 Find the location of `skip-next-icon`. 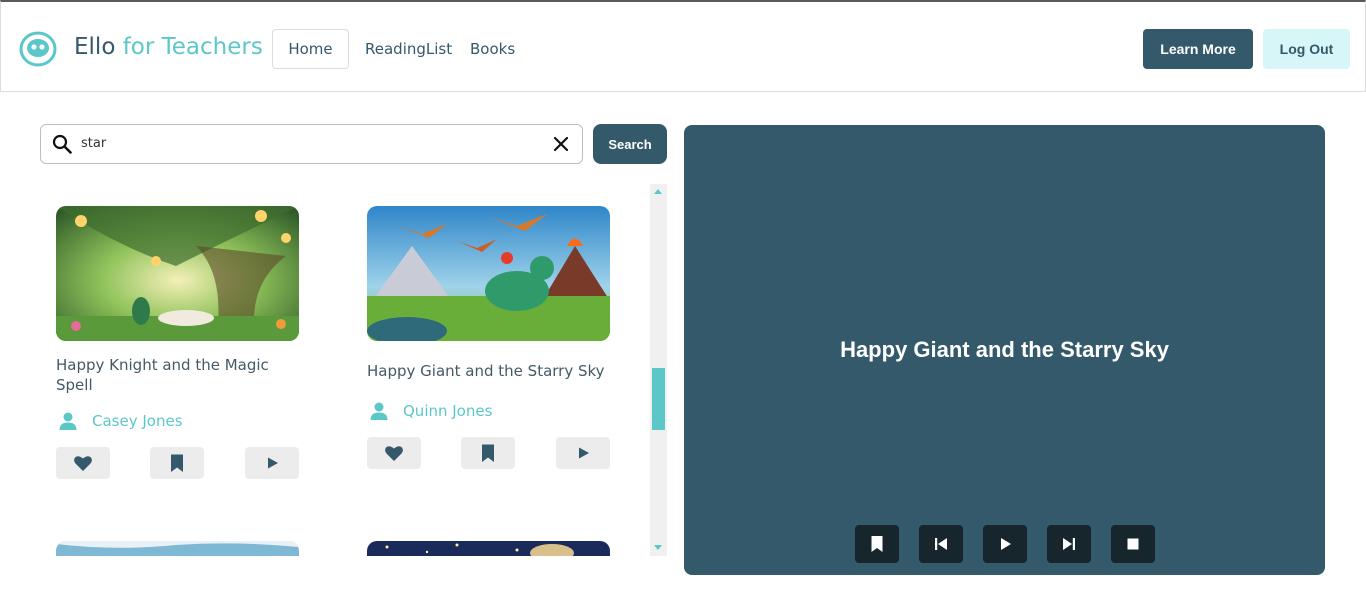

skip-next-icon is located at coordinates (1069, 544).